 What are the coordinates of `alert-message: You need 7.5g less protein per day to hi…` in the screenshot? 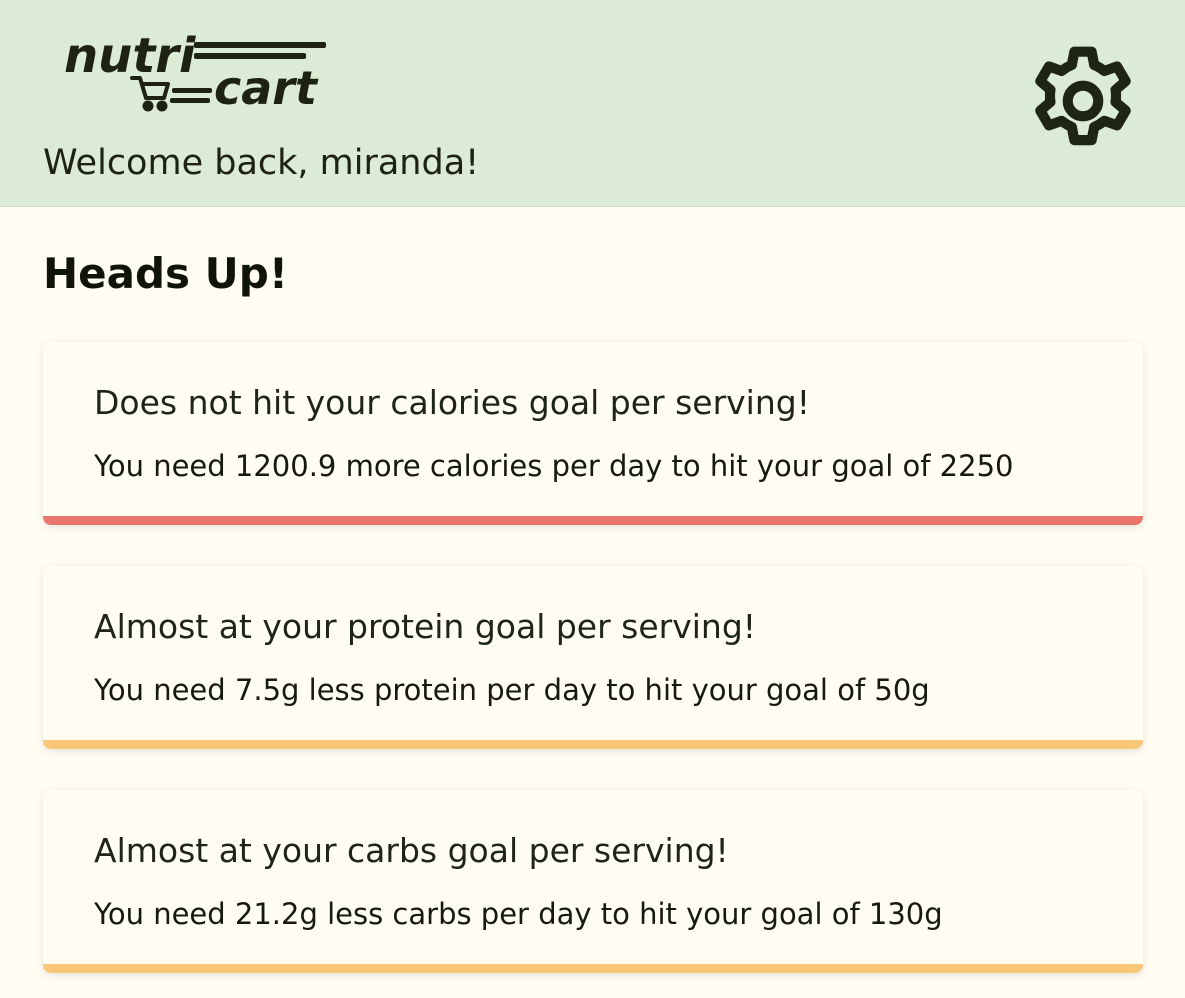 It's located at (512, 690).